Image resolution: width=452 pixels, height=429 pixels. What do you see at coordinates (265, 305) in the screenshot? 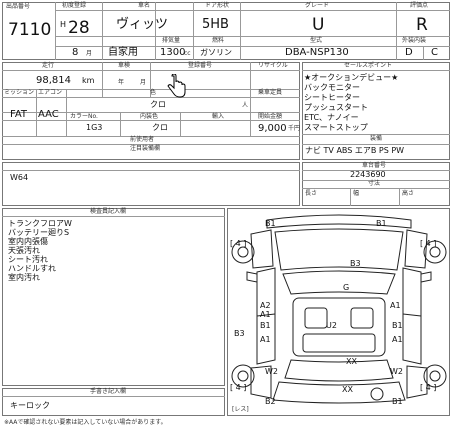
I see `damage-code: A2` at bounding box center [265, 305].